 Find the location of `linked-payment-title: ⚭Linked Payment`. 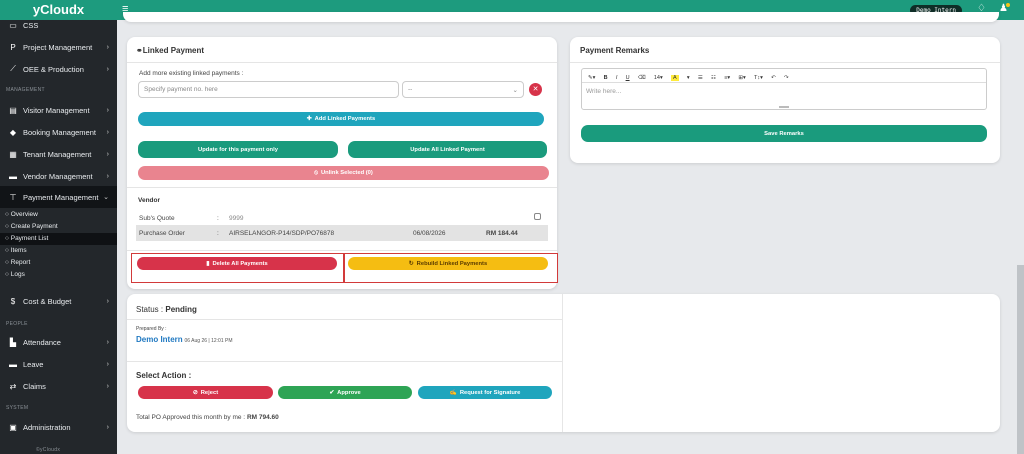

linked-payment-title: ⚭Linked Payment is located at coordinates (170, 50).